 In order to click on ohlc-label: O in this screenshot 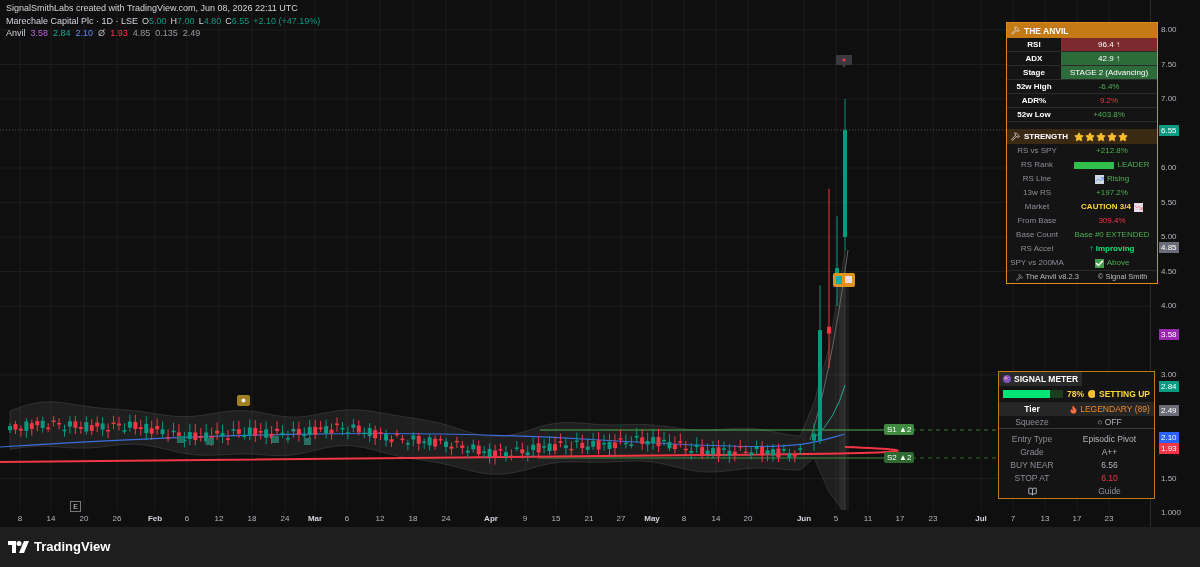, I will do `click(146, 21)`.